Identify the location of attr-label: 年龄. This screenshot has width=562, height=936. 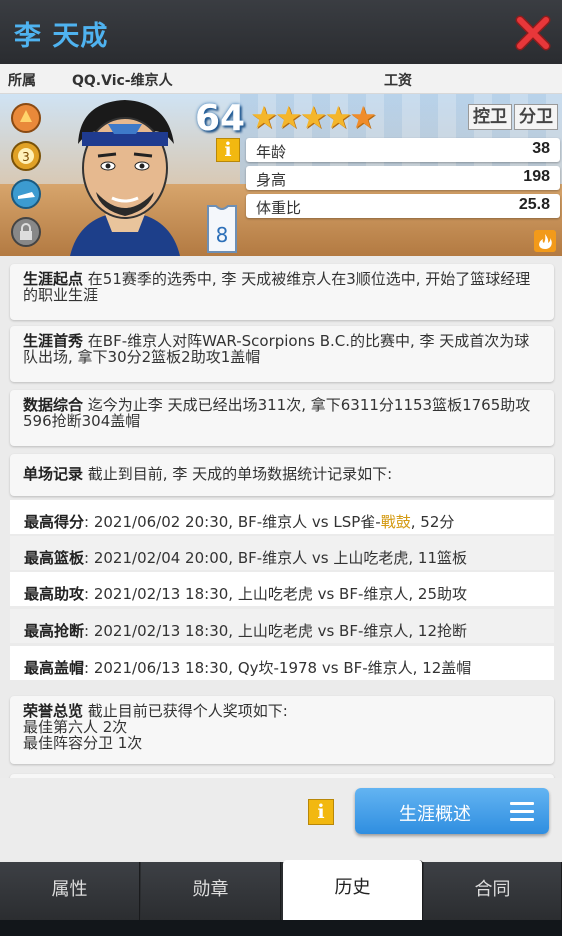
(271, 152).